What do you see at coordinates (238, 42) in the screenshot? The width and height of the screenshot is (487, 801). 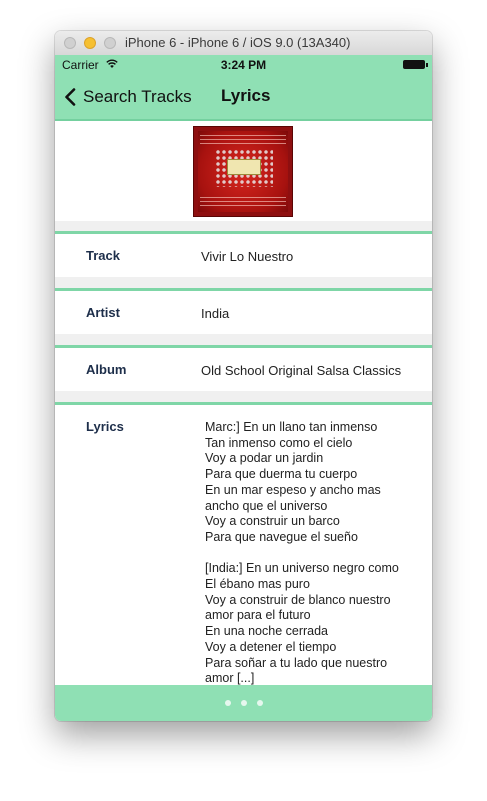 I see `window-title: iPhone 6 - iPhone 6 / iOS 9.0 (13A340)` at bounding box center [238, 42].